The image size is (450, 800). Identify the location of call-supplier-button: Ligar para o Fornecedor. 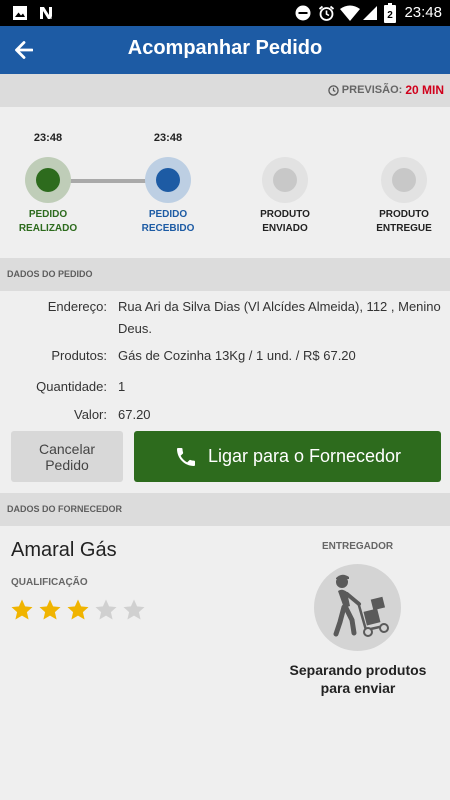
(287, 456).